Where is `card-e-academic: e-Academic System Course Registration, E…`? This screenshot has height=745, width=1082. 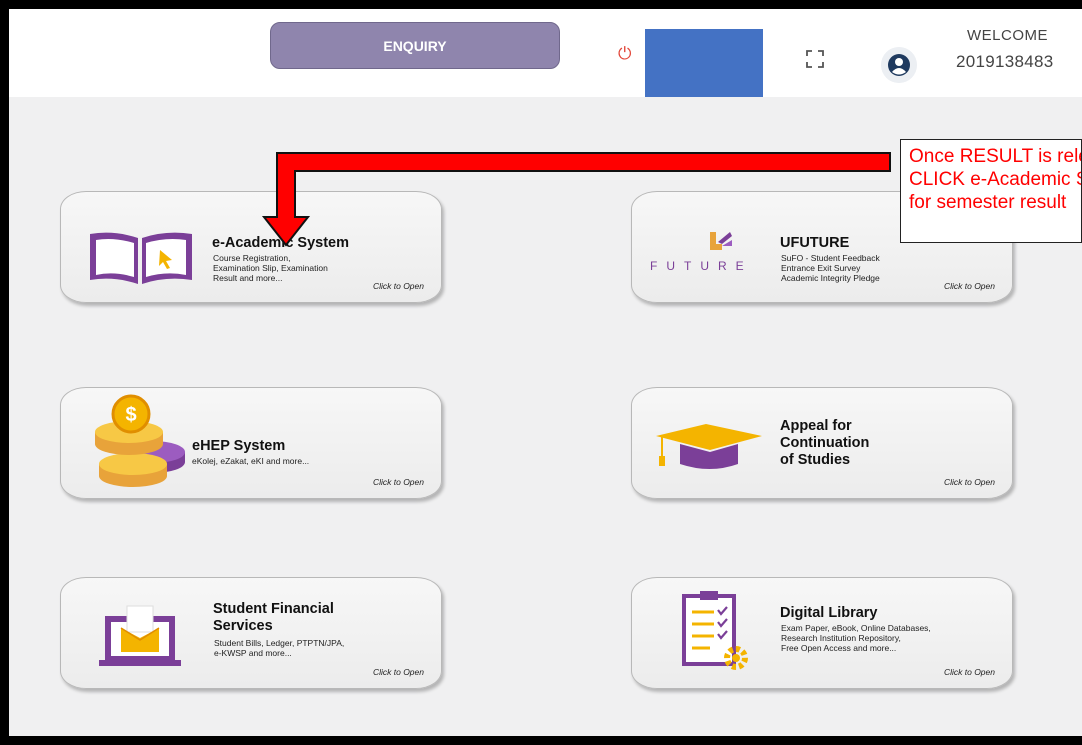 card-e-academic: e-Academic System Course Registration, E… is located at coordinates (251, 247).